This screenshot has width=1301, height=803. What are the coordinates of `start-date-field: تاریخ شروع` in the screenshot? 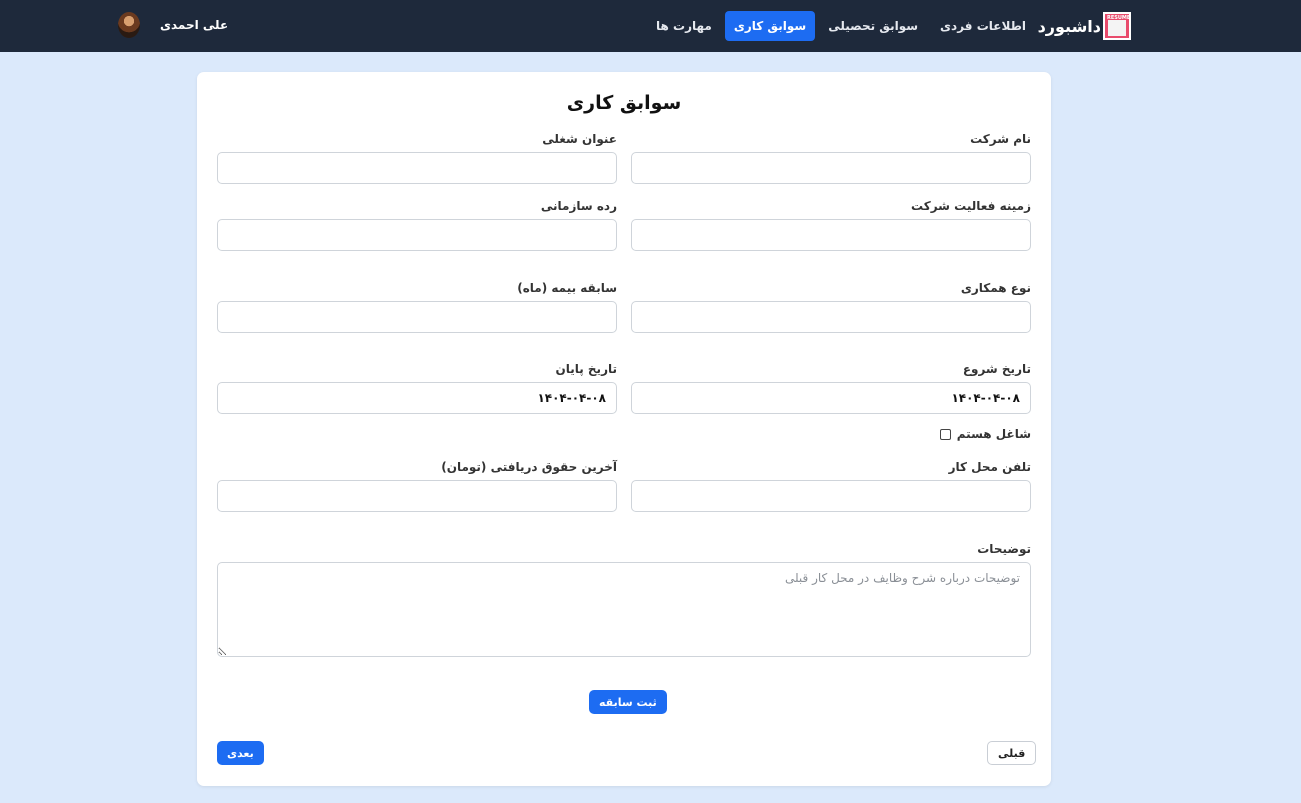 It's located at (831, 388).